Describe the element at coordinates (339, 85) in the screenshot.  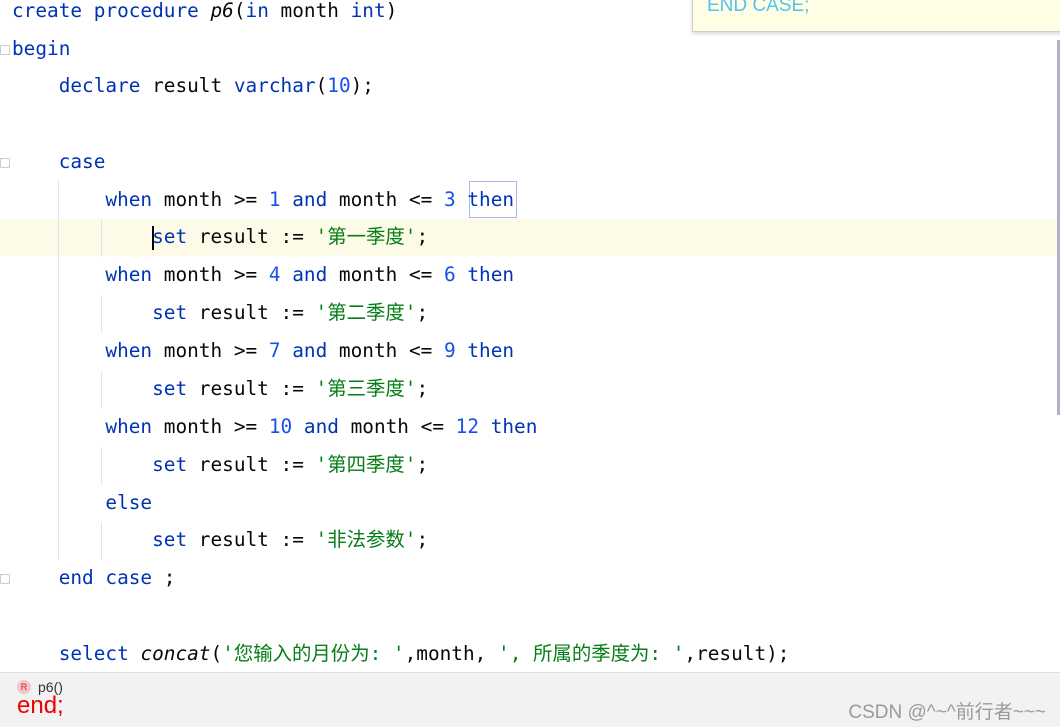
I see `code-token: 10` at that location.